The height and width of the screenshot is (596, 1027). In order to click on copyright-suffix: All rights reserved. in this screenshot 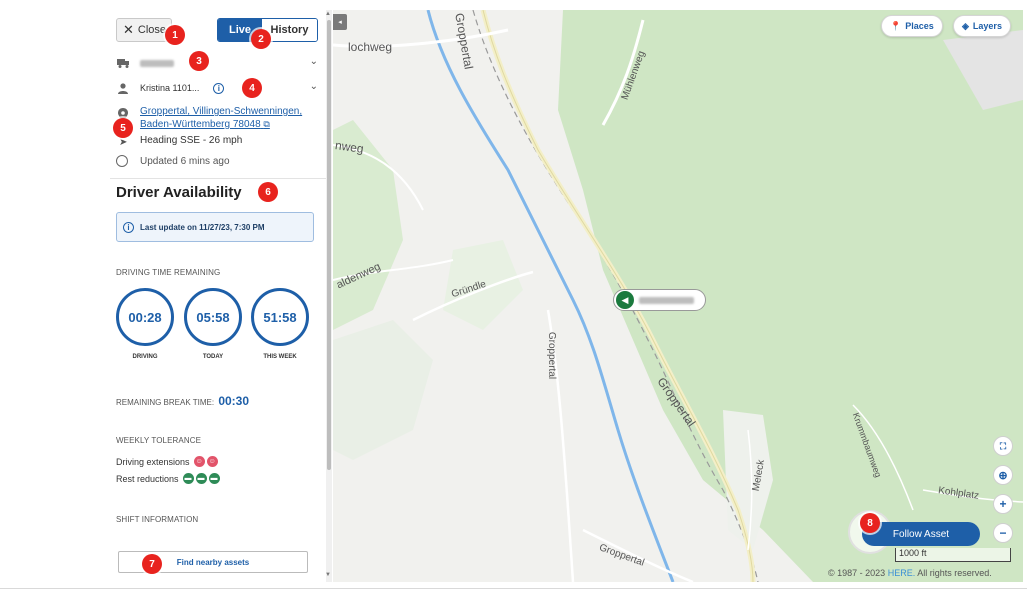, I will do `click(954, 573)`.